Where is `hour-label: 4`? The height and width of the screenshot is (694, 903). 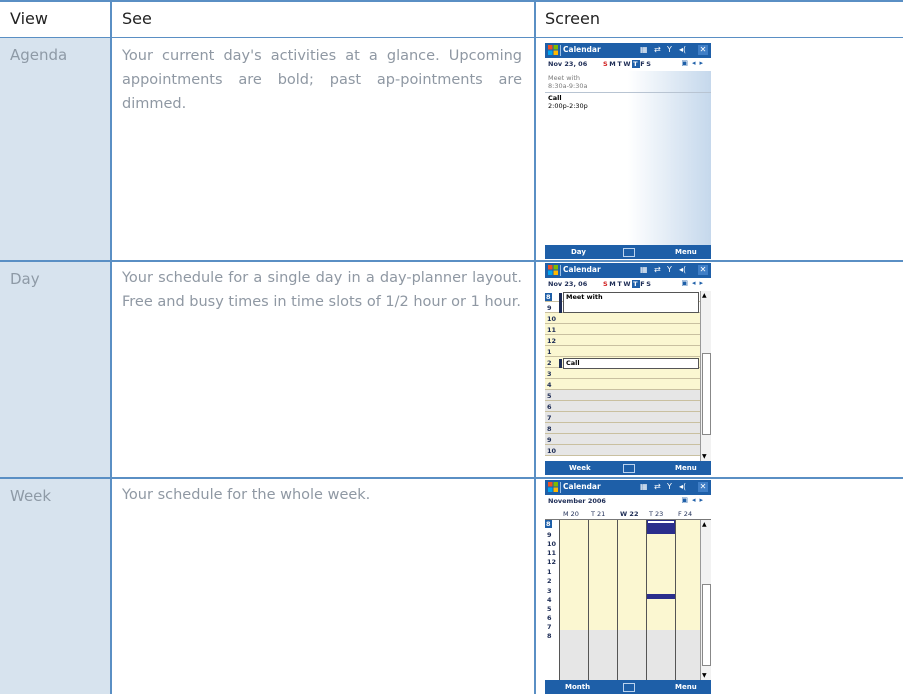
hour-label: 4 is located at coordinates (549, 600).